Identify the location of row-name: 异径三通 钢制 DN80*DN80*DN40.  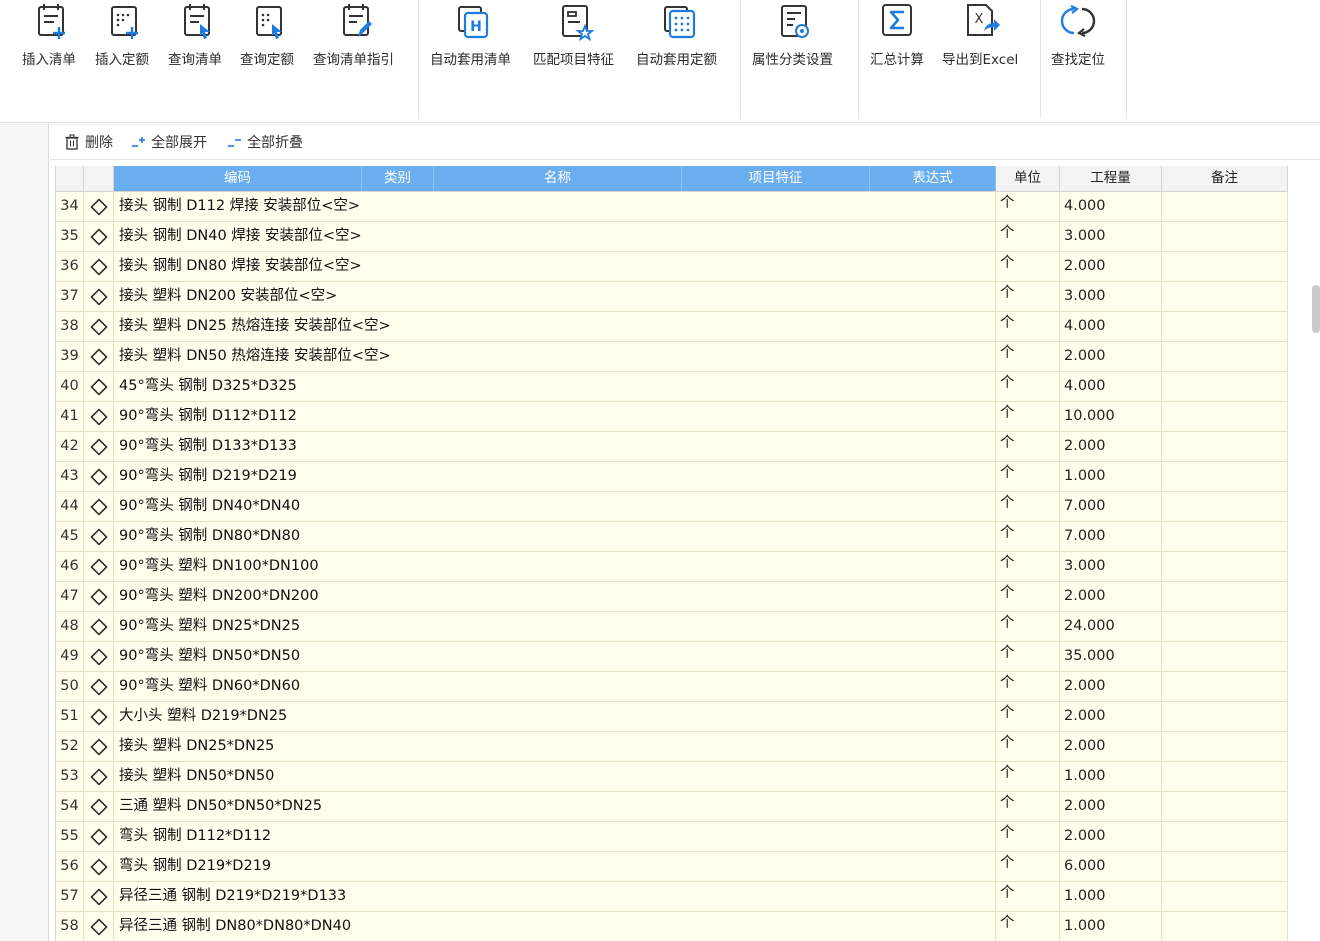
(555, 926).